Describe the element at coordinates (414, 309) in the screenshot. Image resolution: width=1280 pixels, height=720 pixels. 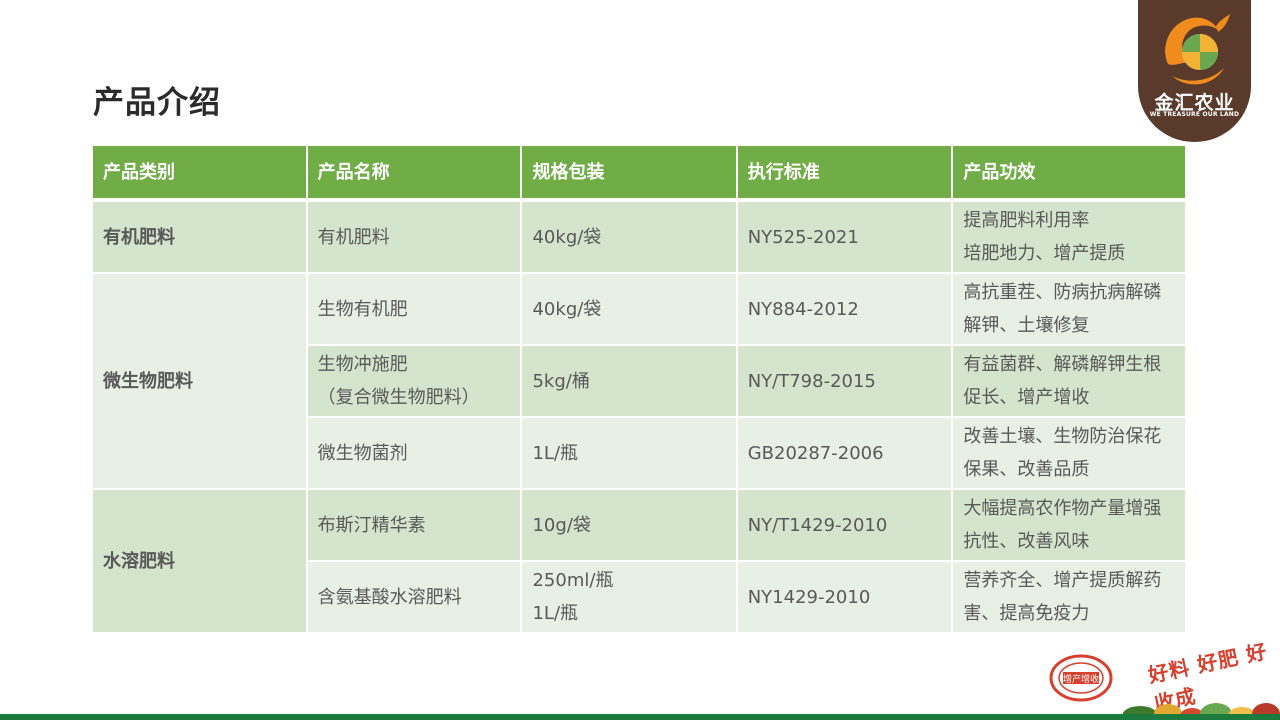
I see `product-name-cell: 生物有机肥` at that location.